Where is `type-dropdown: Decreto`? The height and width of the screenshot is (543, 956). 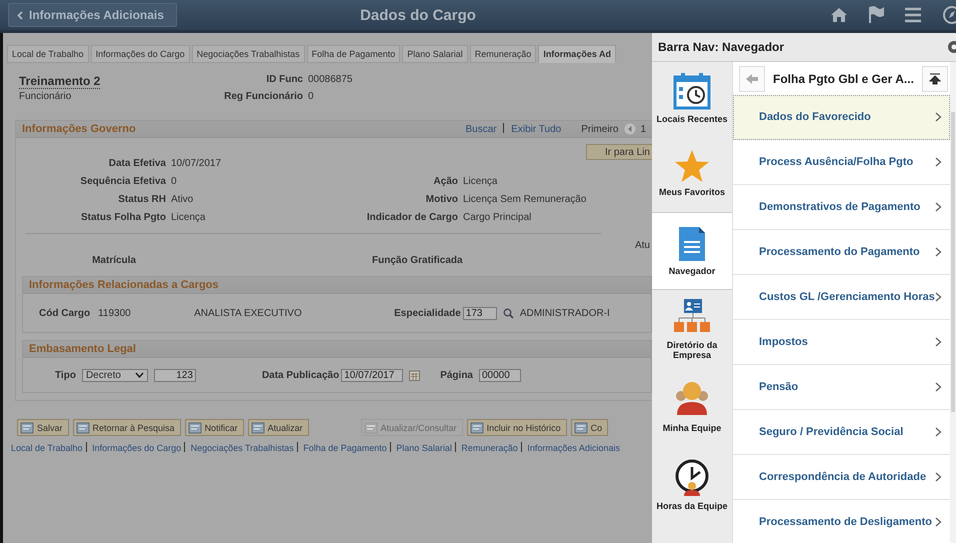
type-dropdown: Decreto is located at coordinates (115, 375).